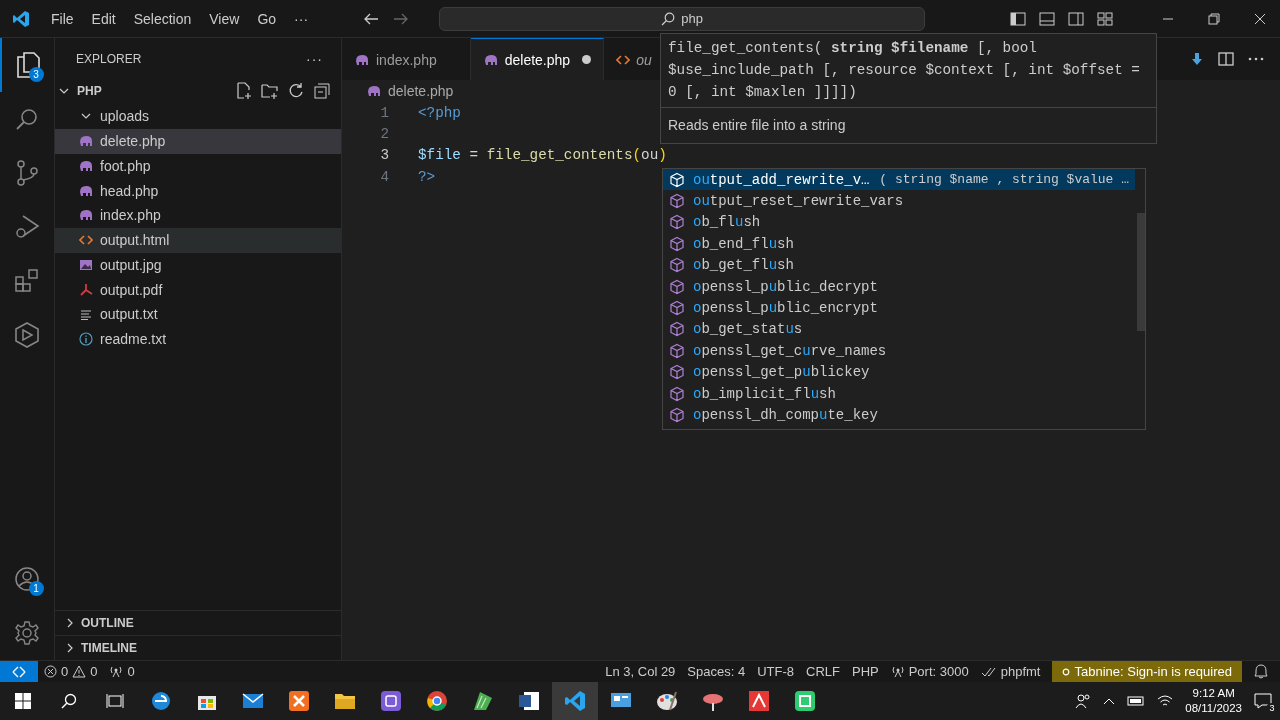  What do you see at coordinates (109, 59) in the screenshot?
I see `panel-title: EXPLORER` at bounding box center [109, 59].